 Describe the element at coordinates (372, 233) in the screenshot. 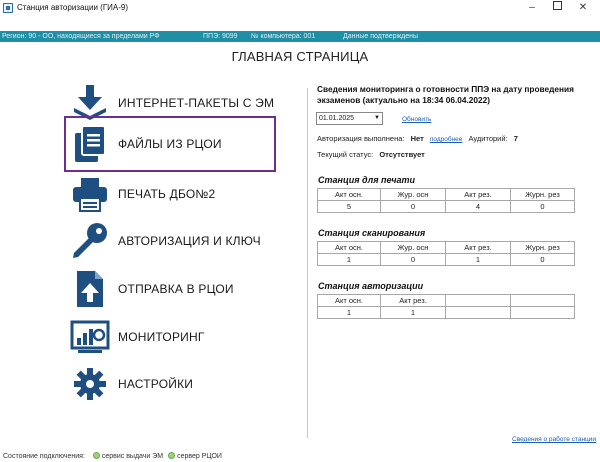

I see `station-scan-title: Станция сканирования` at that location.